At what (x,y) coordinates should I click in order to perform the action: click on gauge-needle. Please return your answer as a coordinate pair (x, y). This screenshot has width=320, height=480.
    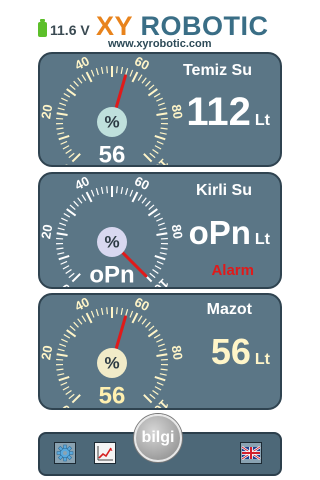
    Looking at the image, I should click on (120, 333).